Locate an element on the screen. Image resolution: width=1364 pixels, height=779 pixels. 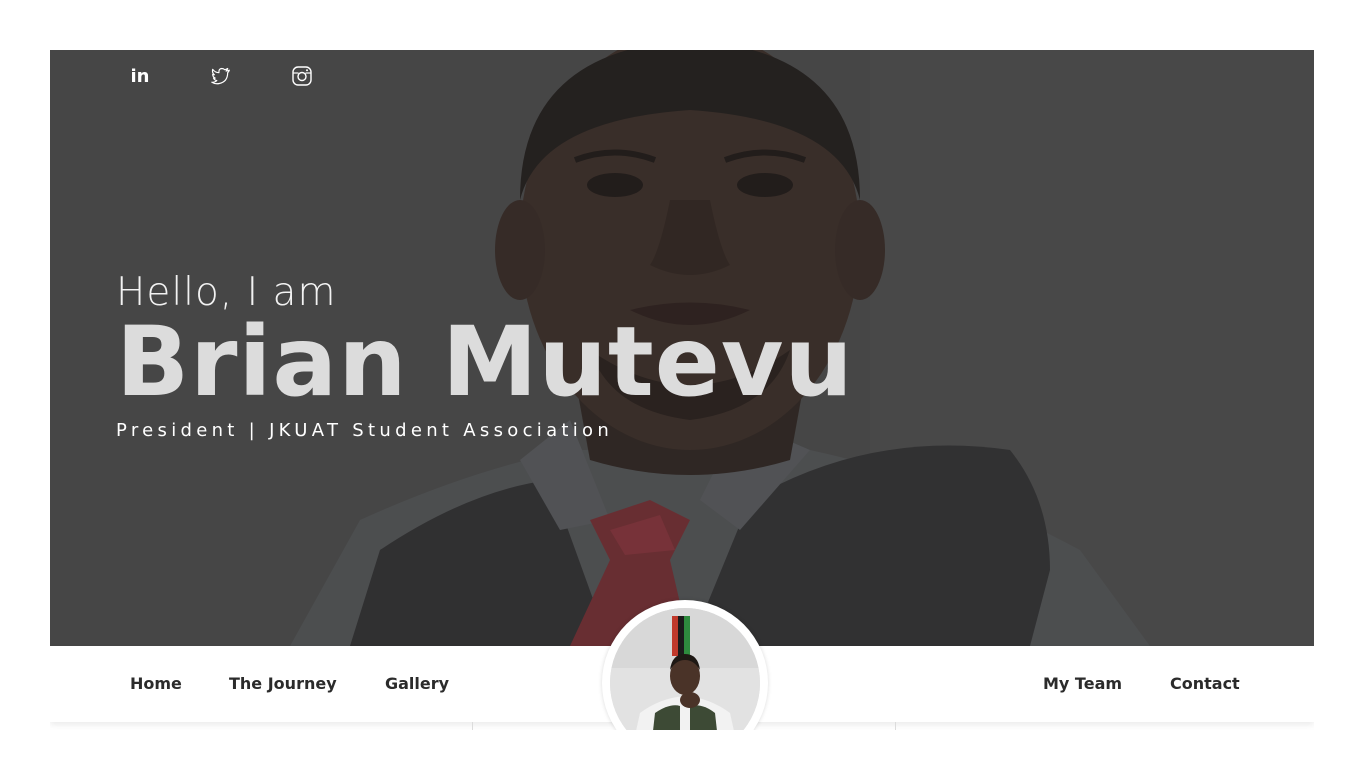
avatar-photo-graphic is located at coordinates (685, 669).